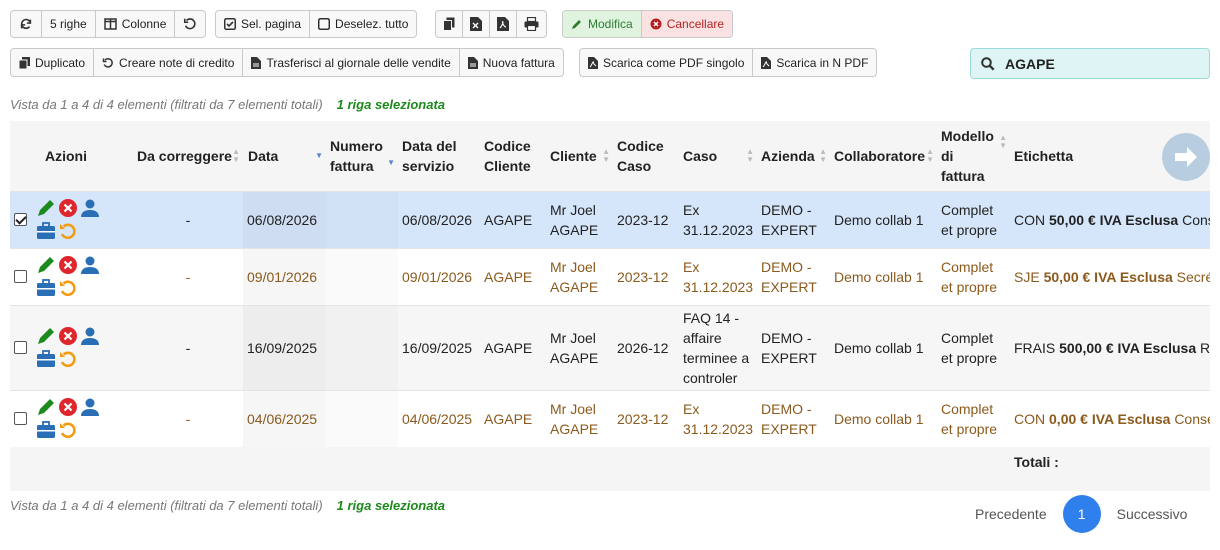 The height and width of the screenshot is (550, 1220). I want to click on pagination: Precedente 1 Successivo, so click(1081, 514).